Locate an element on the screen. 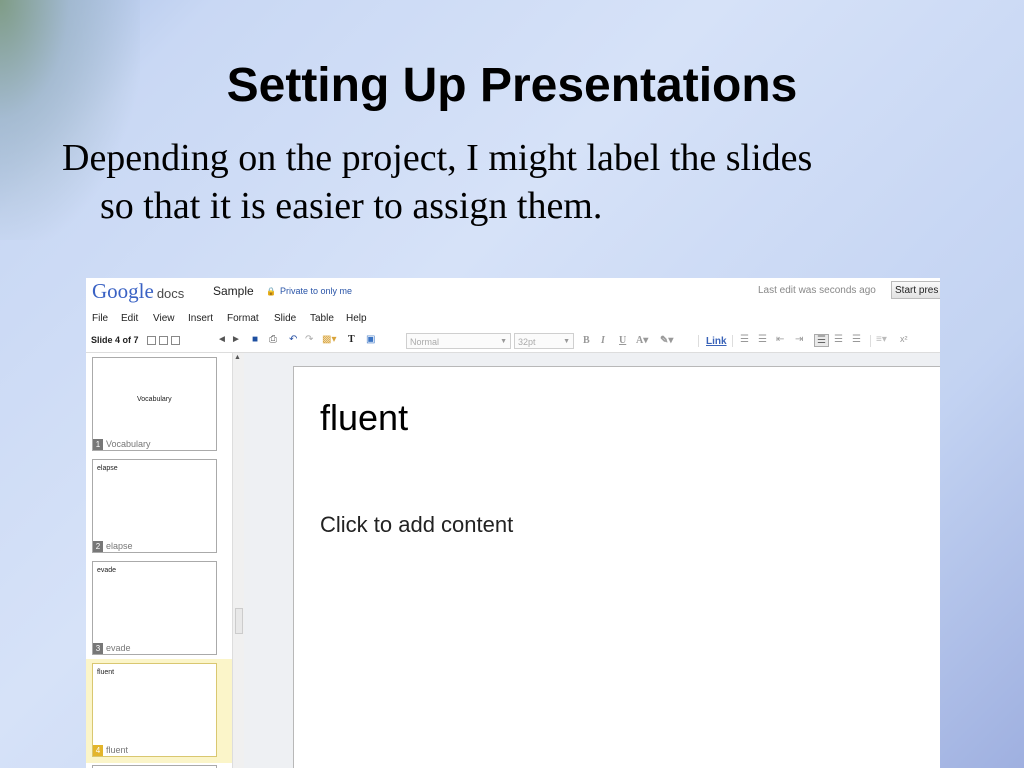 The width and height of the screenshot is (1024, 768). last-edit-status: Last edit was seconds ago is located at coordinates (817, 290).